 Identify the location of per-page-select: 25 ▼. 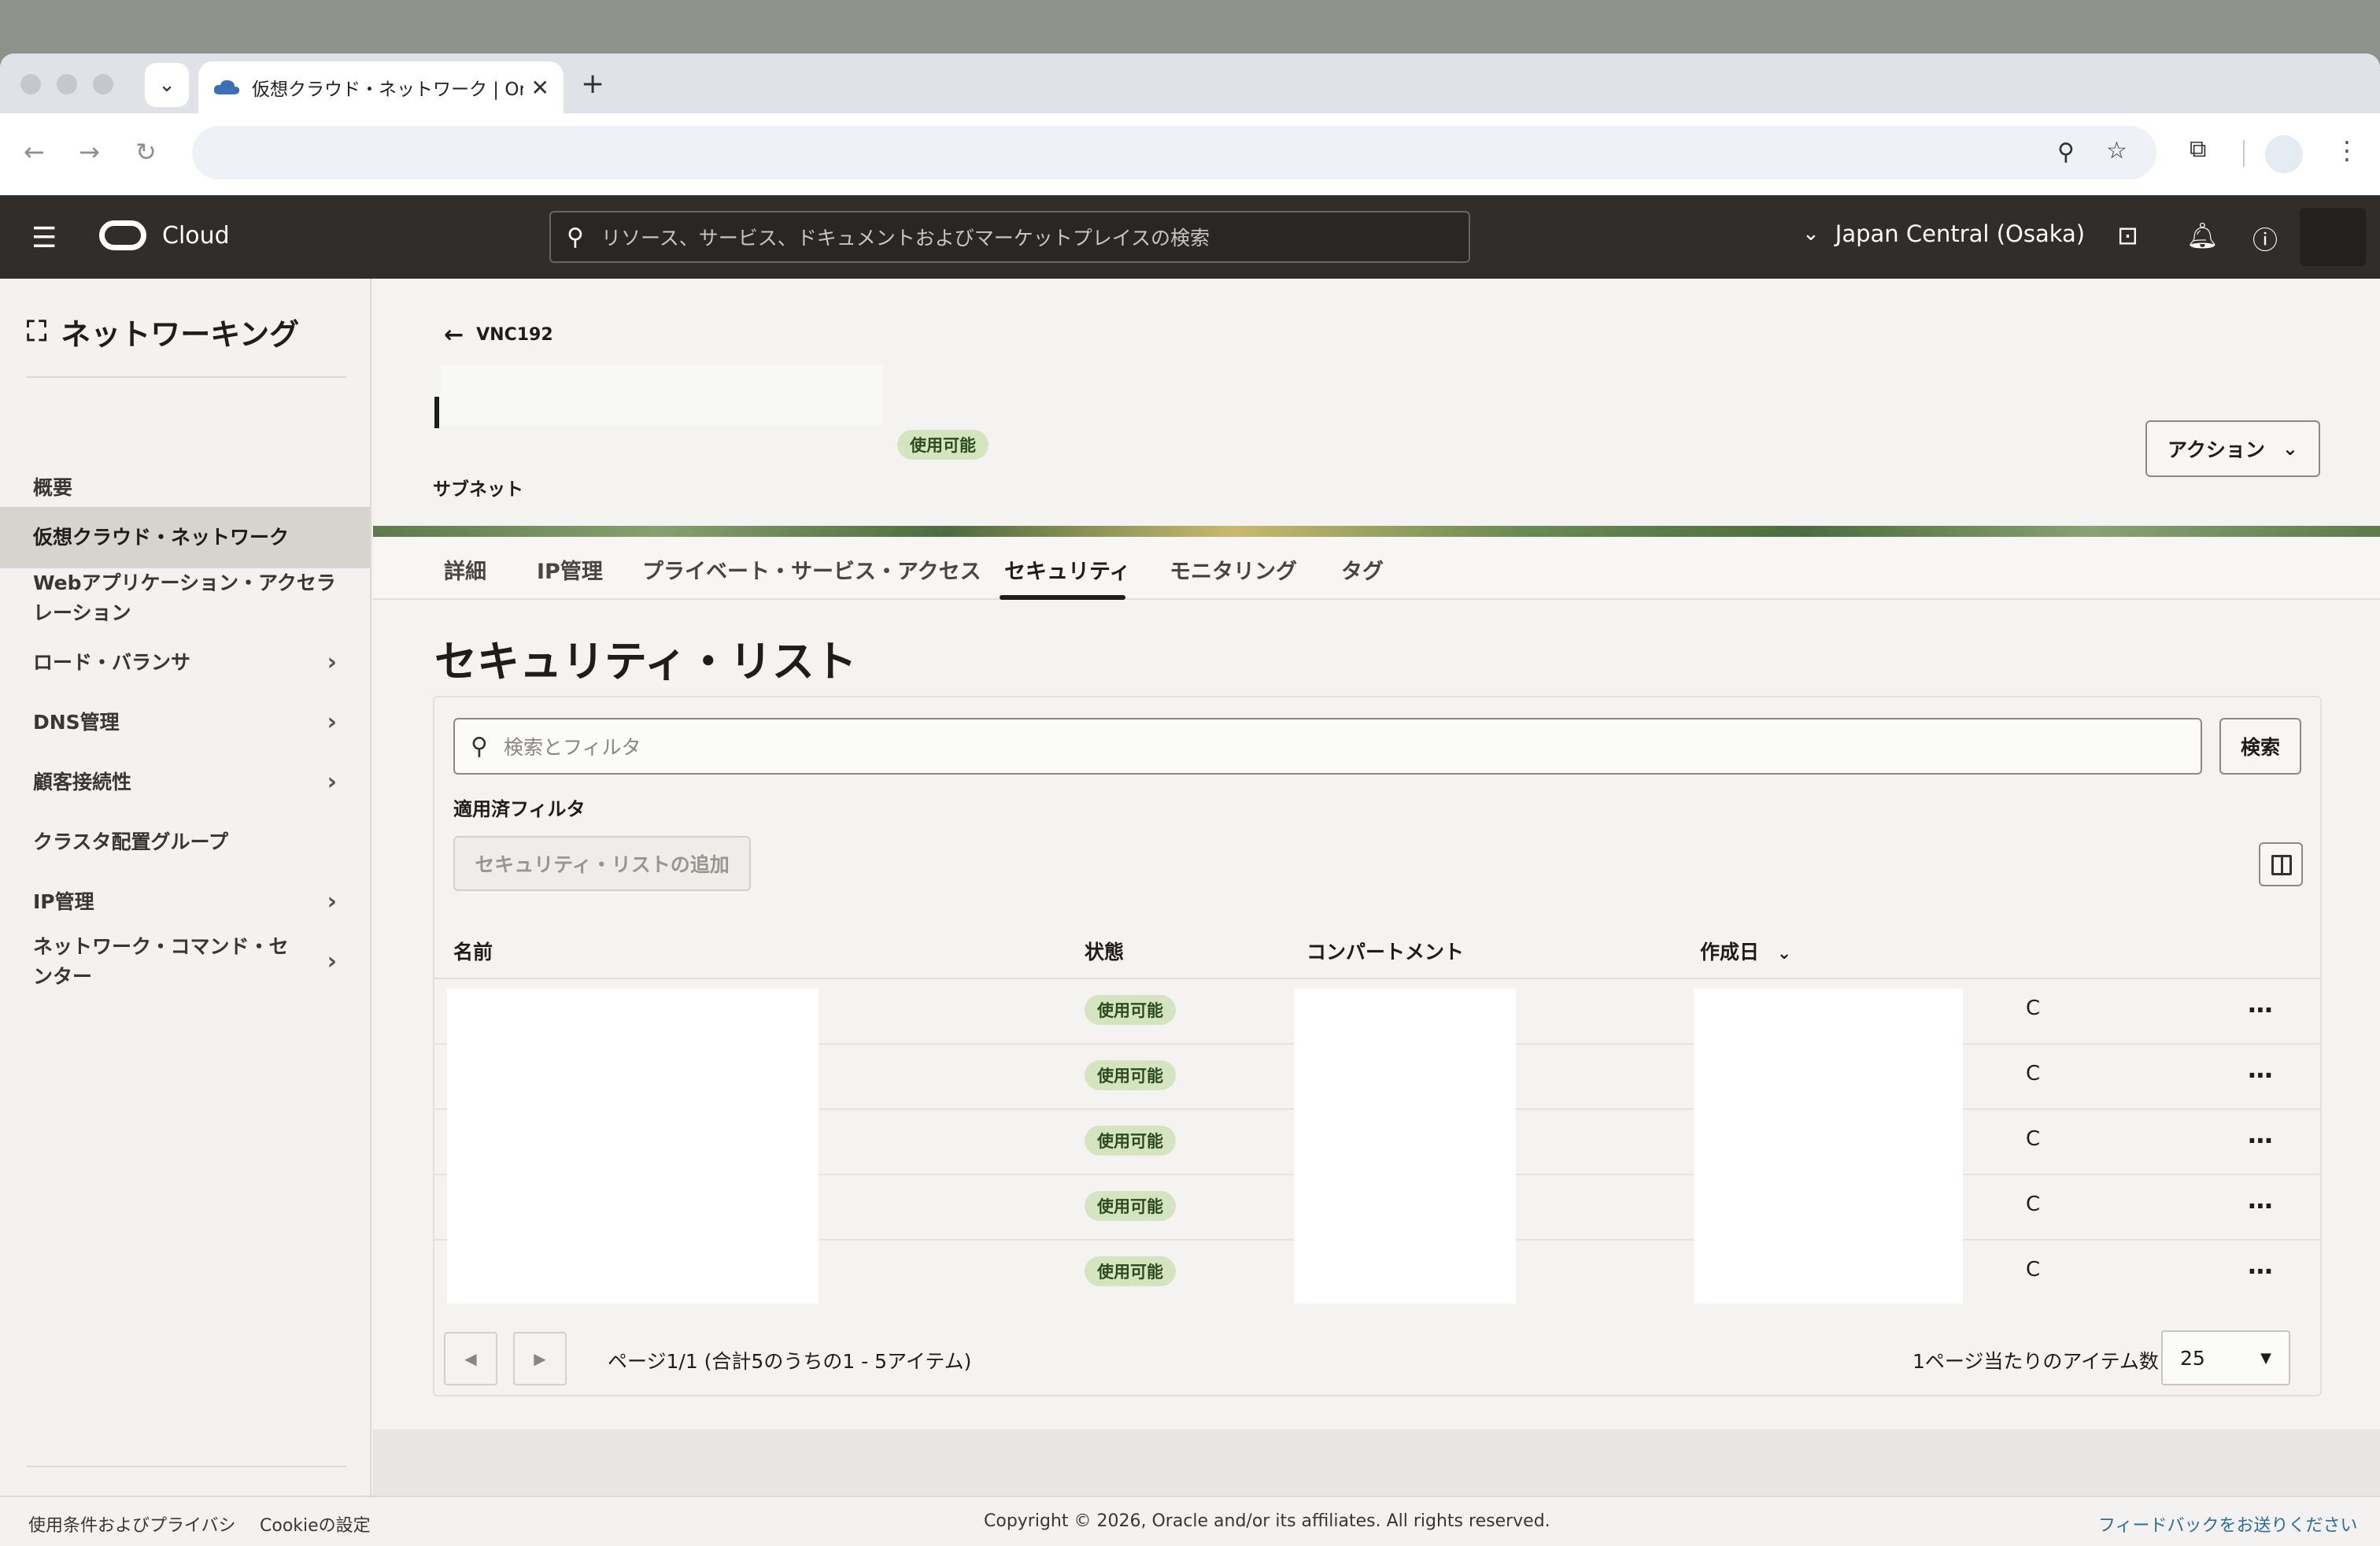
(2225, 1357).